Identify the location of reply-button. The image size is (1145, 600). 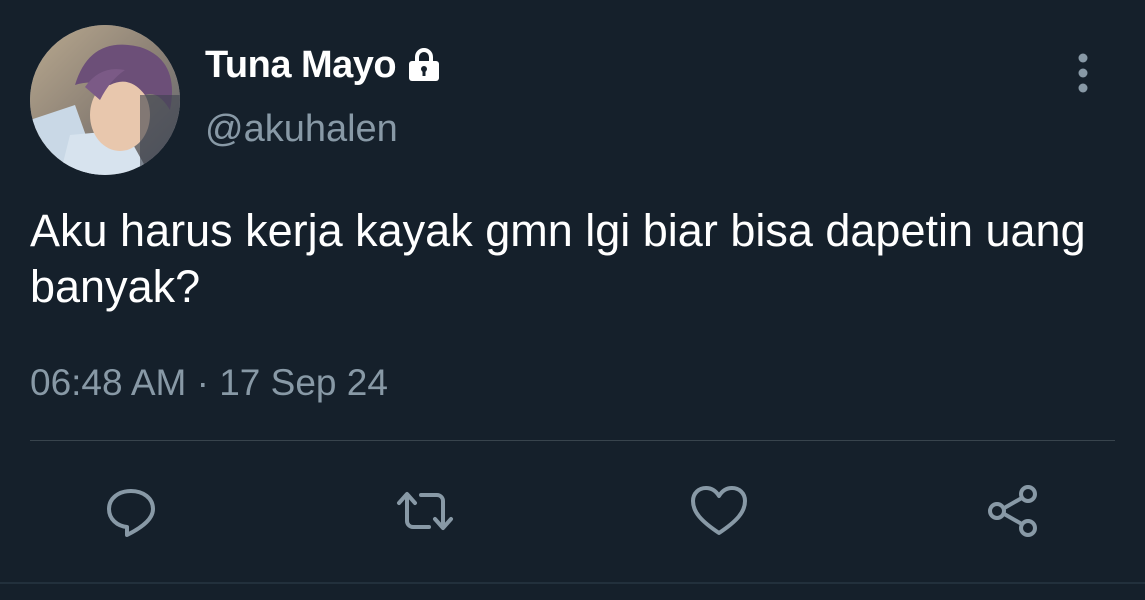
(131, 513).